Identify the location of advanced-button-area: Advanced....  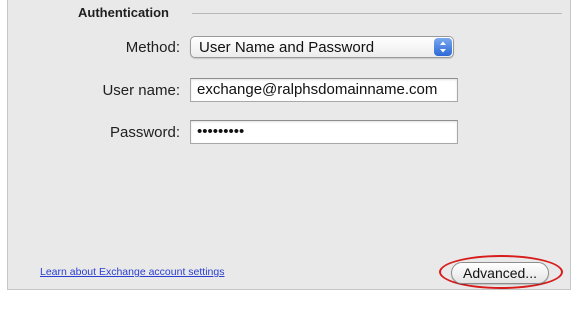
(502, 273).